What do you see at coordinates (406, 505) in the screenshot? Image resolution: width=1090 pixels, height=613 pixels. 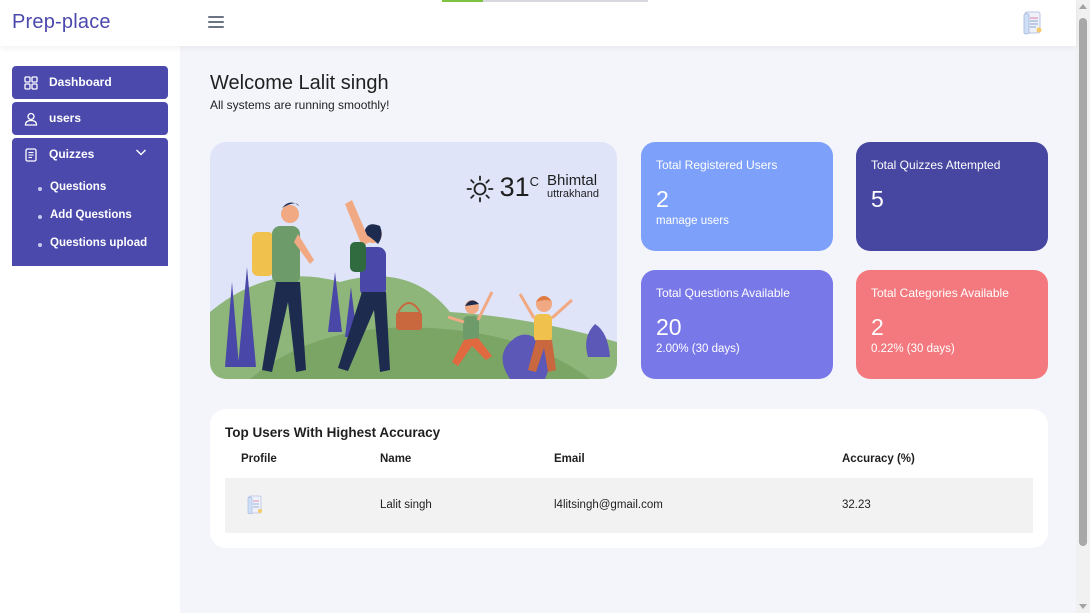 I see `cell-name: Lalit singh` at bounding box center [406, 505].